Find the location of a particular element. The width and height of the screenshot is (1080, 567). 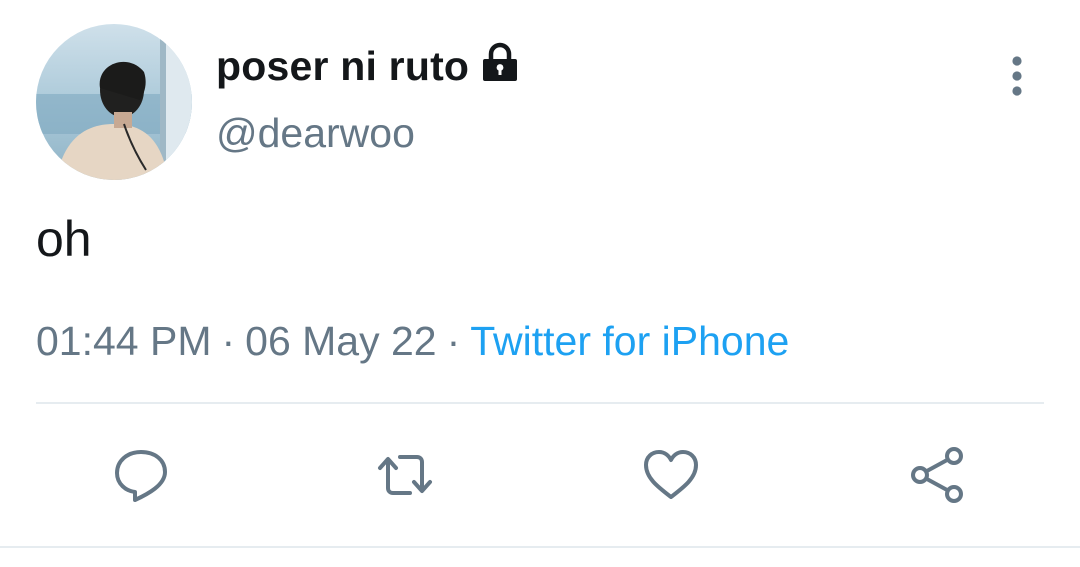

share-icon is located at coordinates (937, 475).